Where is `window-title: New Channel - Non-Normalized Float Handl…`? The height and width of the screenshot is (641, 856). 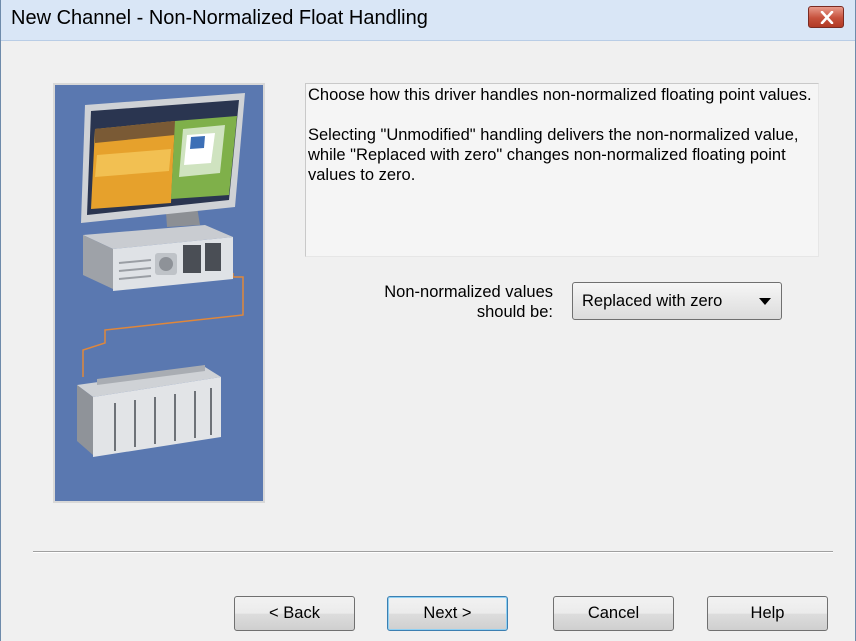 window-title: New Channel - Non-Normalized Float Handl… is located at coordinates (219, 18).